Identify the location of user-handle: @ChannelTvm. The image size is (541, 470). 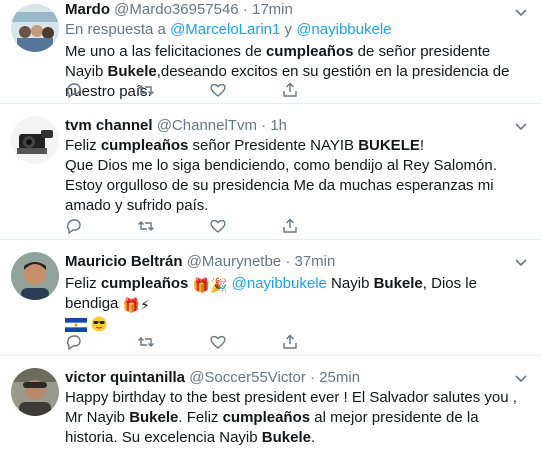
(207, 125).